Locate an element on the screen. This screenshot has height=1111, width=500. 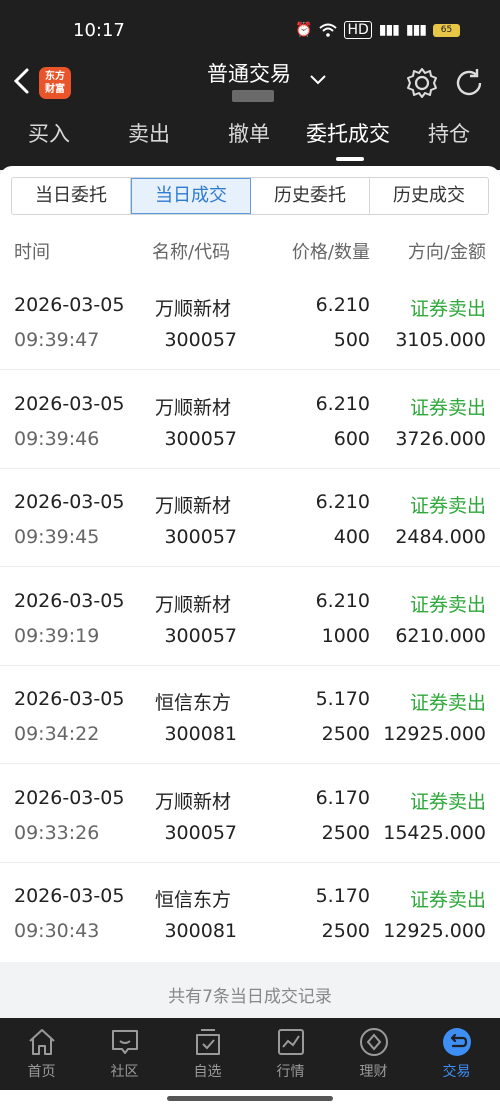
col-dir-amount: 方向/金额 is located at coordinates (446, 252).